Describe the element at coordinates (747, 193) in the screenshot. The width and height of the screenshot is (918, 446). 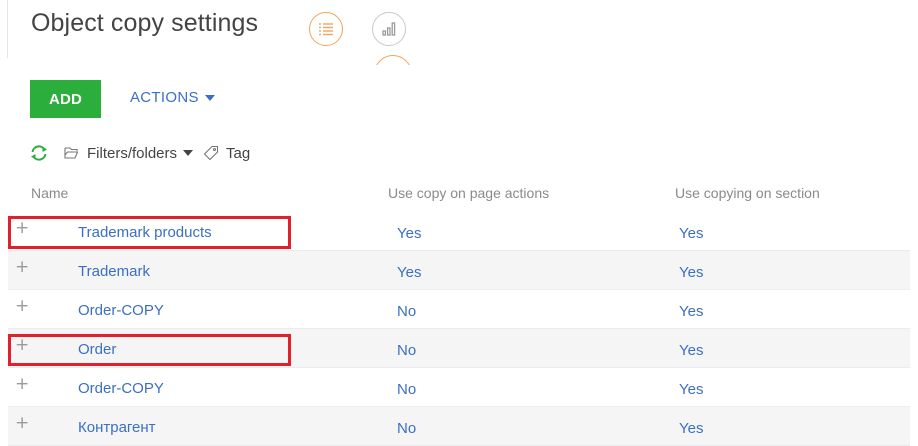
I see `column-header-section: Use copying on section` at that location.